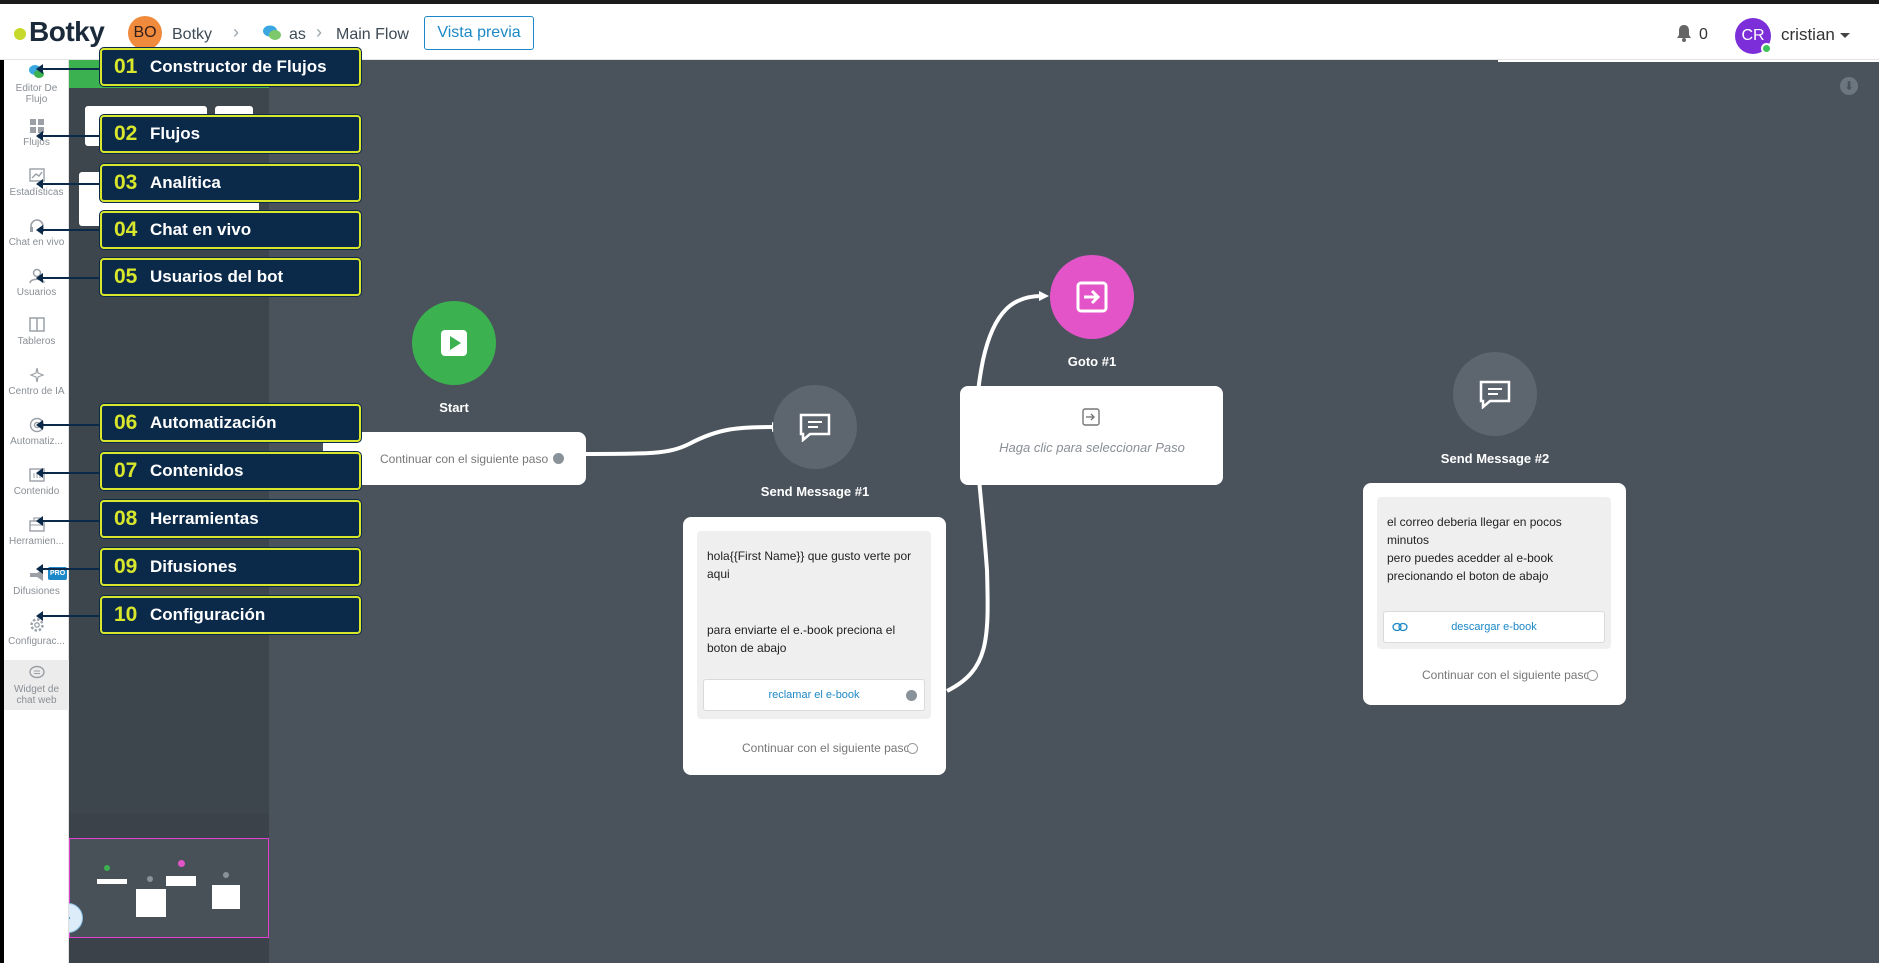  I want to click on callout-number: 09, so click(126, 566).